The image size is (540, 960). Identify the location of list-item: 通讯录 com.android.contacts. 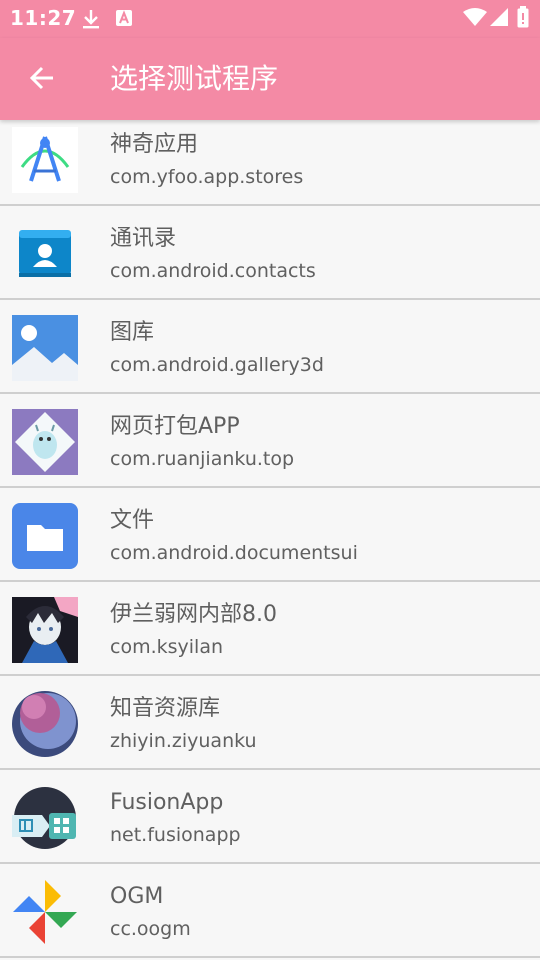
(270, 253).